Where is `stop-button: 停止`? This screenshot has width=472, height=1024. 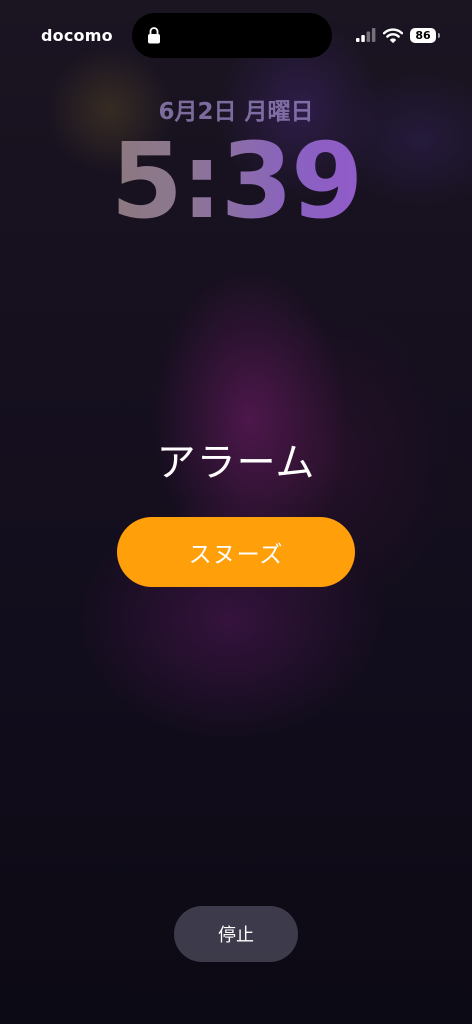
stop-button: 停止 is located at coordinates (236, 934).